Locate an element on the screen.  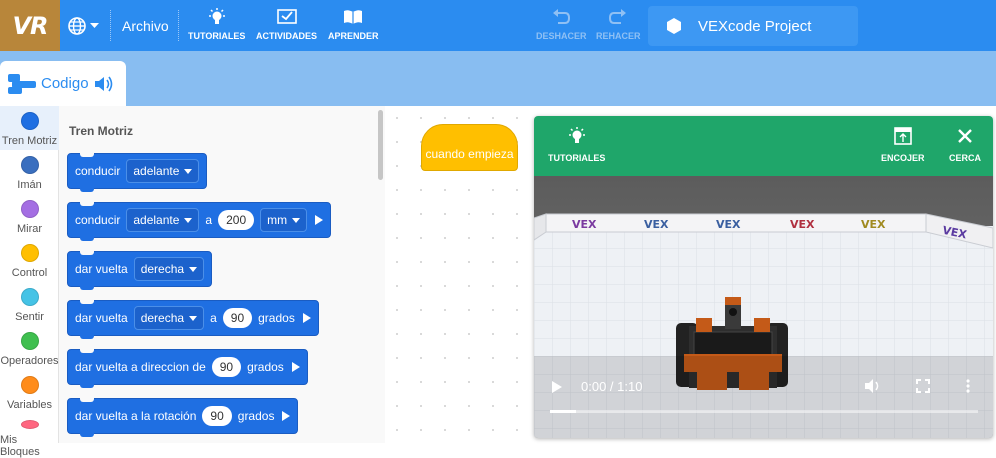
logo-text: VR is located at coordinates (30, 25).